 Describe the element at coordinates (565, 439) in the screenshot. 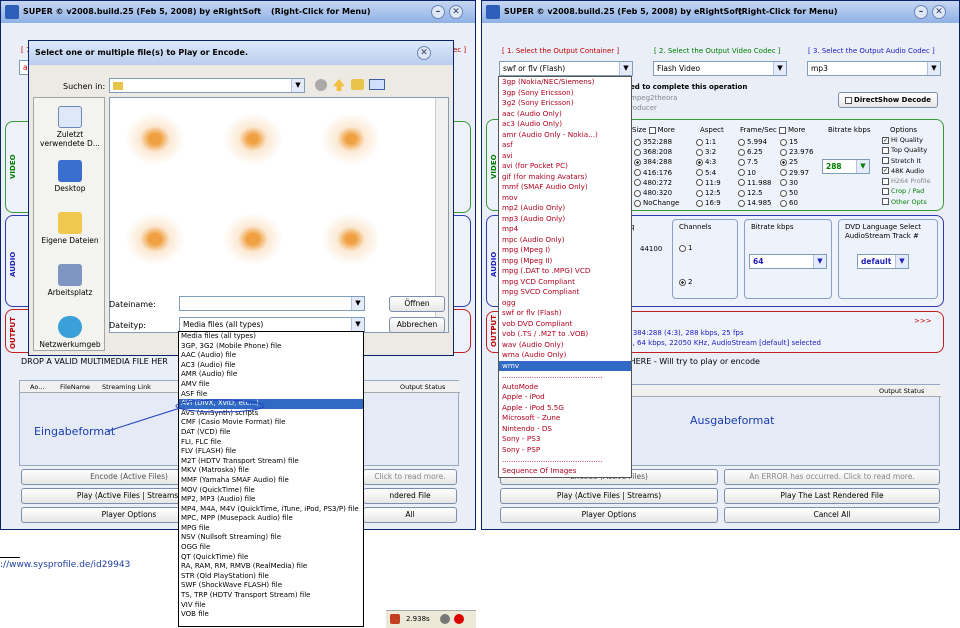

I see `container-option: Sony - PS3` at that location.